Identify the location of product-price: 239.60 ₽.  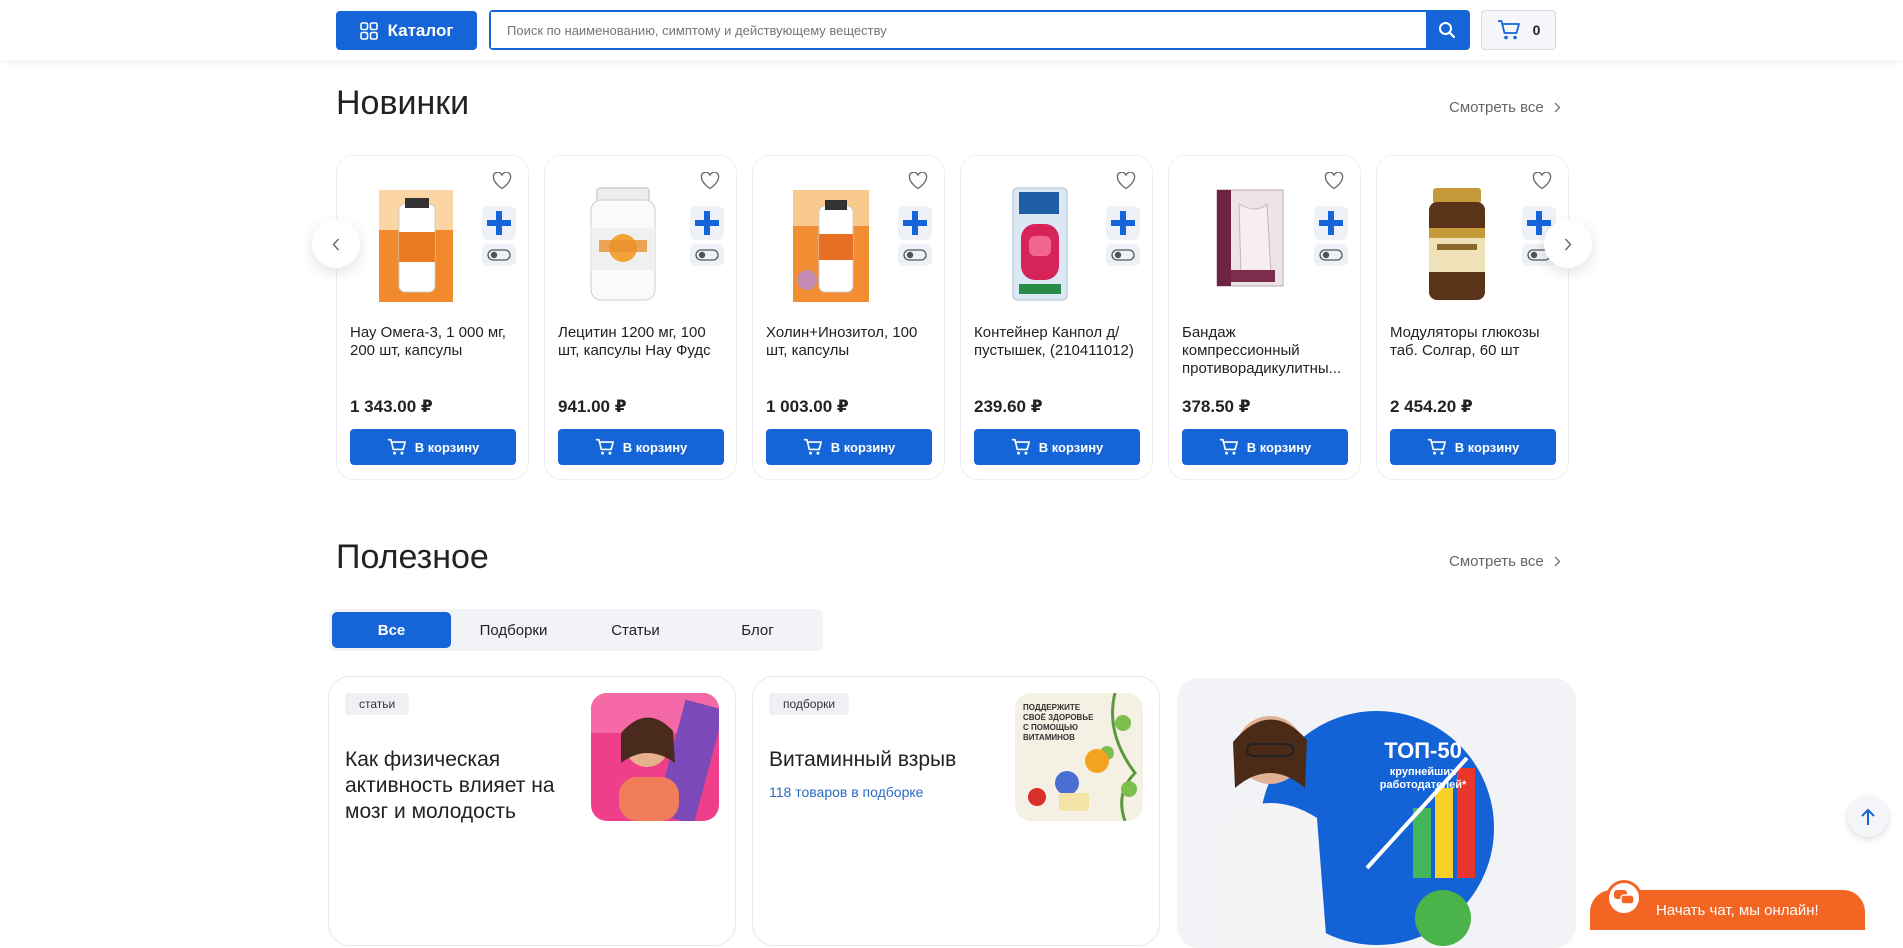
(1008, 406).